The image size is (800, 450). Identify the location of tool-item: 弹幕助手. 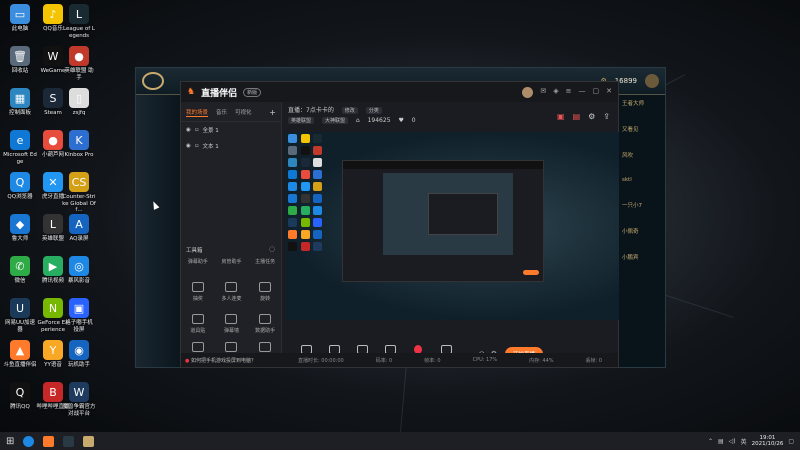
(198, 261).